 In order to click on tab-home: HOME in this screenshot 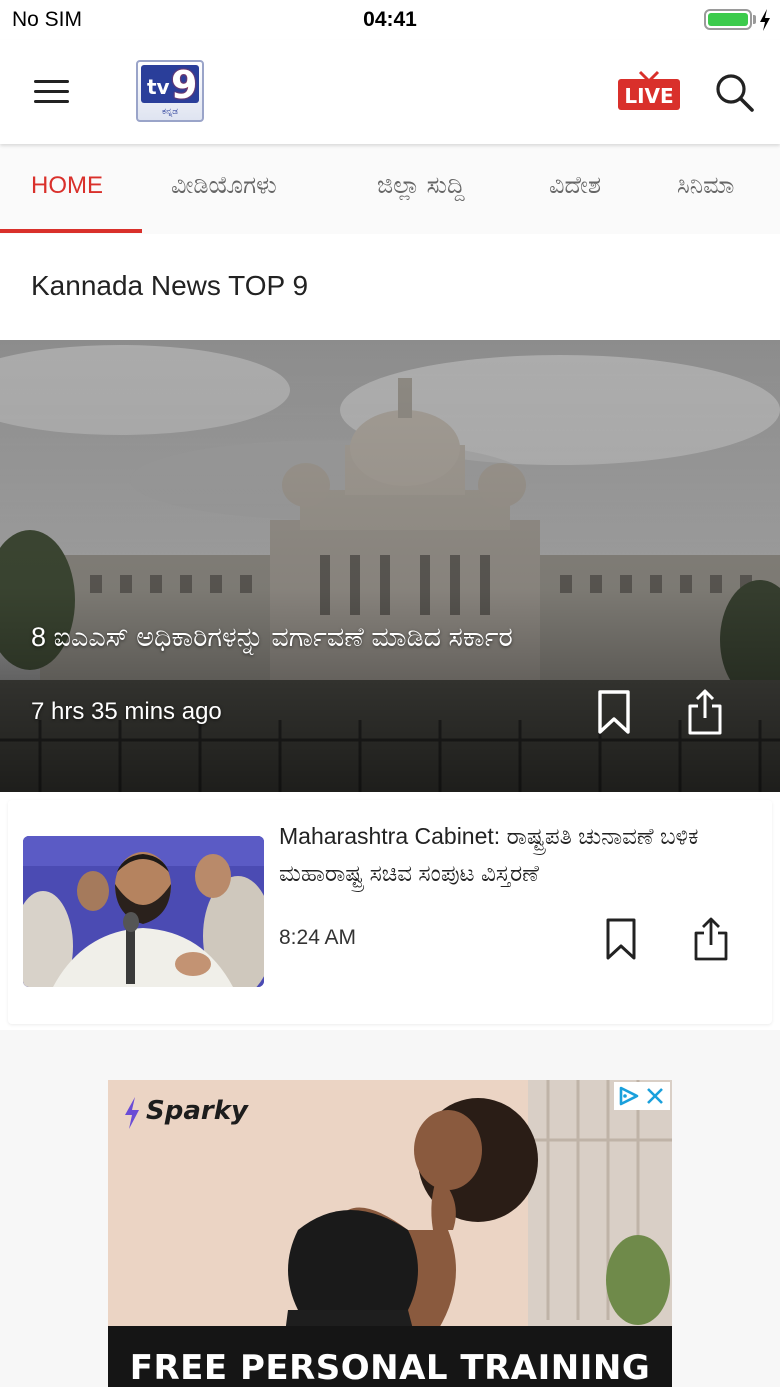, I will do `click(67, 186)`.